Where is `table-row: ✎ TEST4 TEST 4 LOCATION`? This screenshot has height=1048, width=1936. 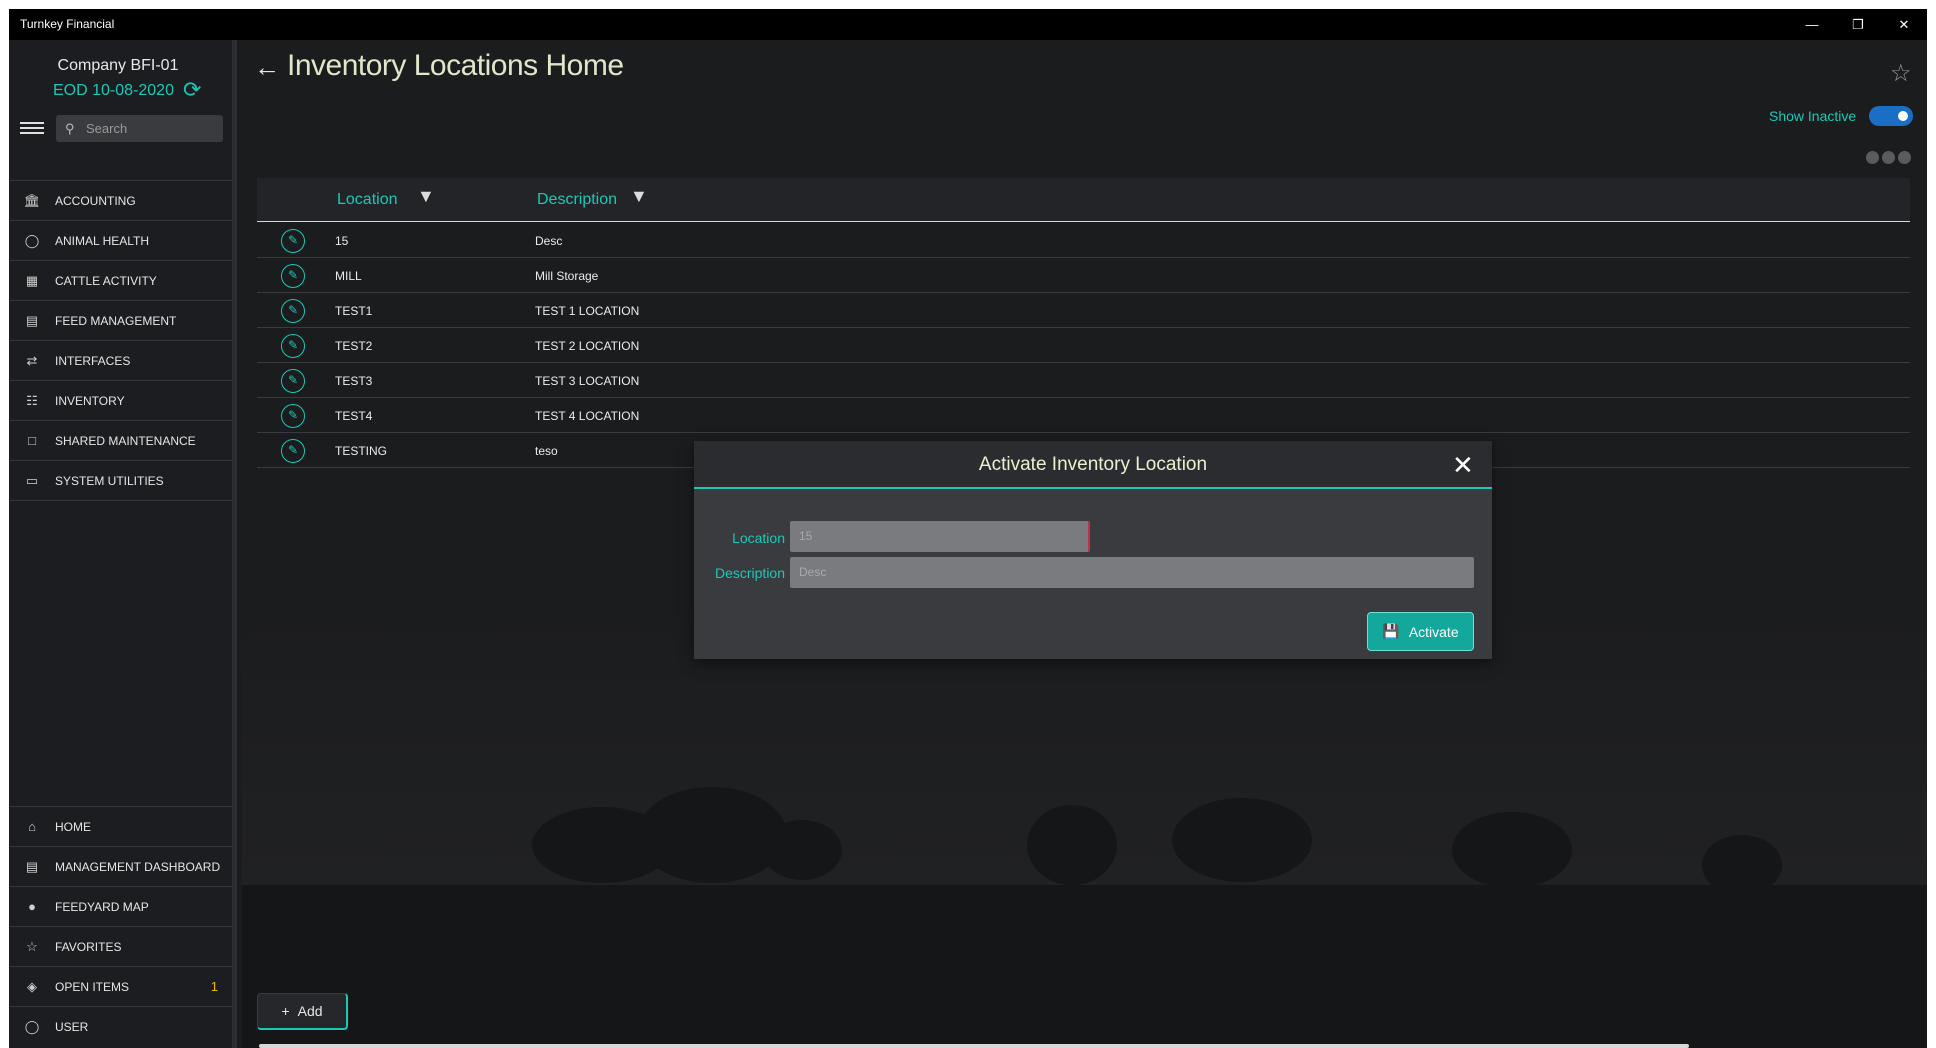
table-row: ✎ TEST4 TEST 4 LOCATION is located at coordinates (1083, 415).